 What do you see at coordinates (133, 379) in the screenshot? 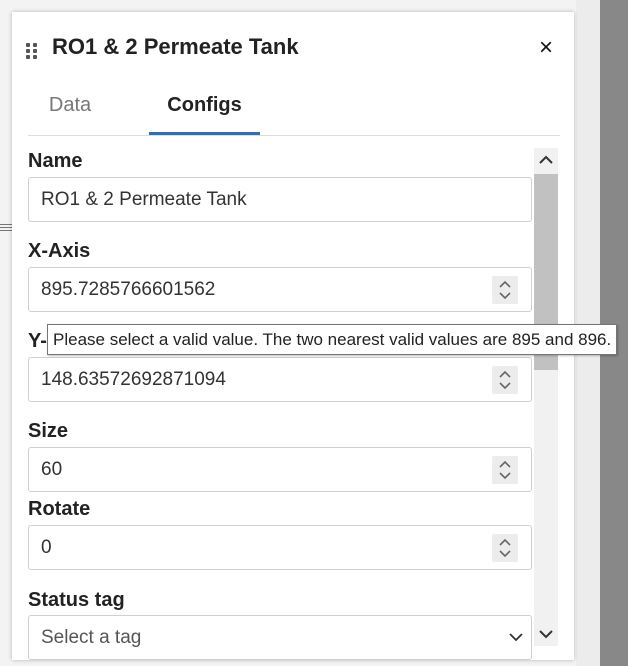
I see `y-axis-value: 148.63572692871094` at bounding box center [133, 379].